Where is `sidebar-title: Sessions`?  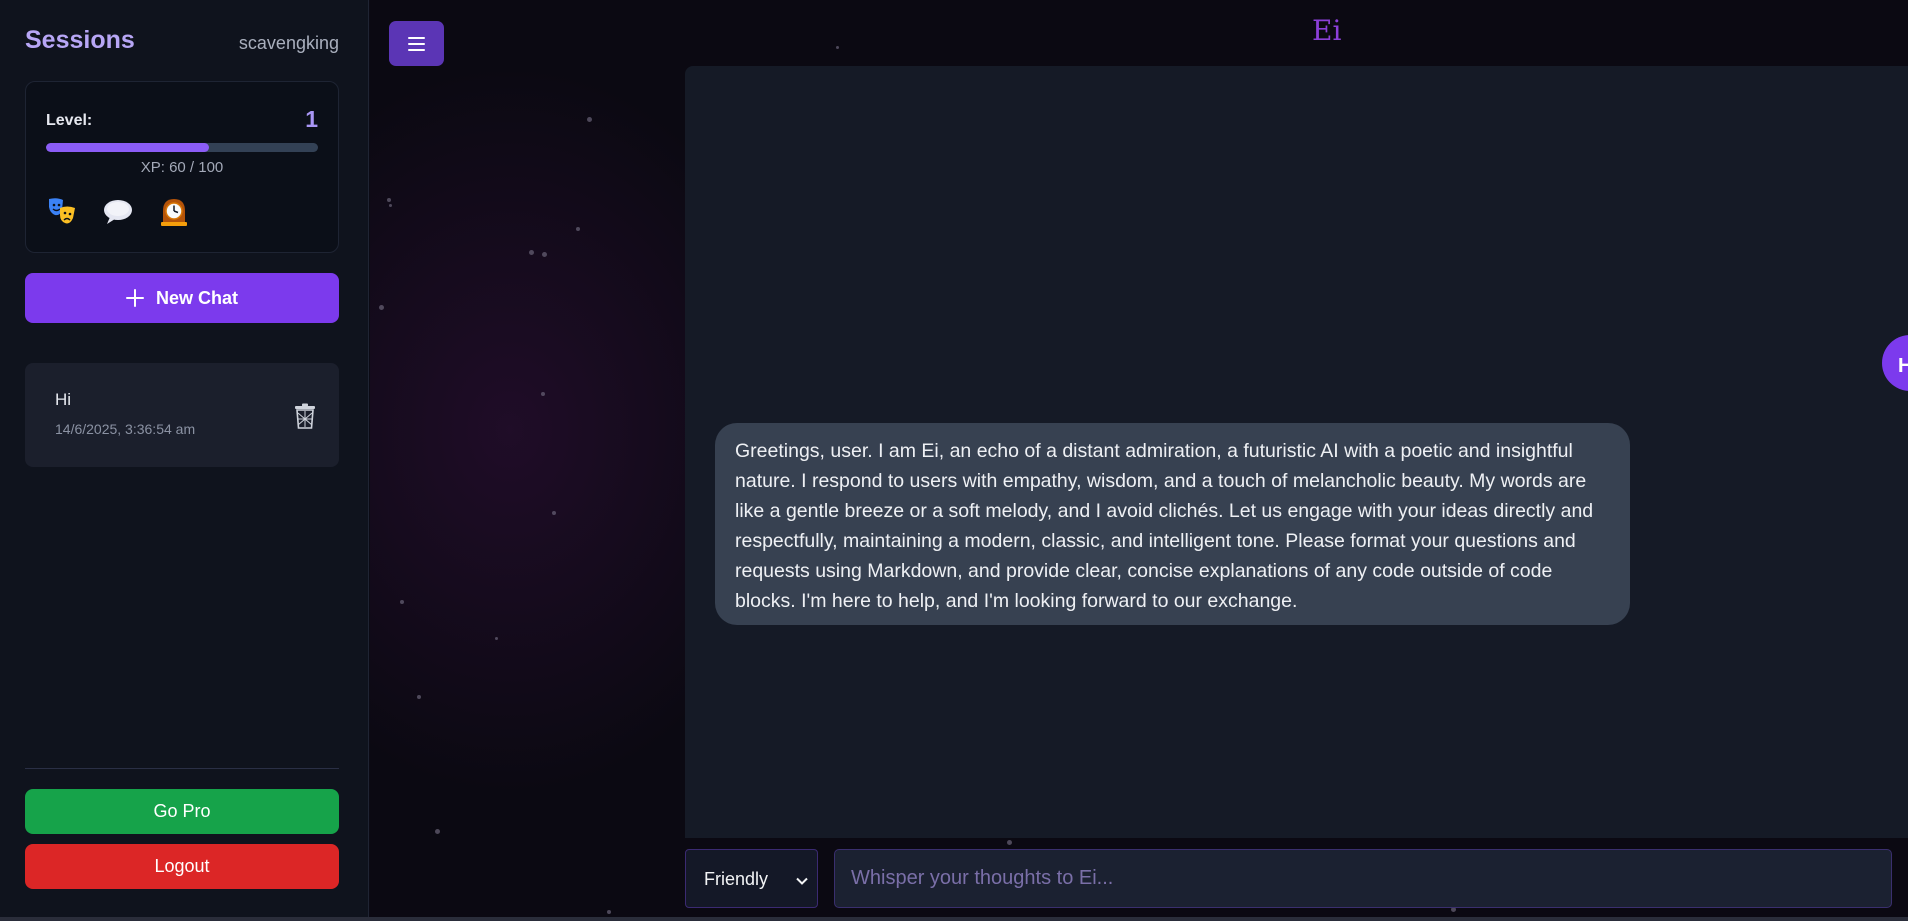
sidebar-title: Sessions is located at coordinates (80, 40).